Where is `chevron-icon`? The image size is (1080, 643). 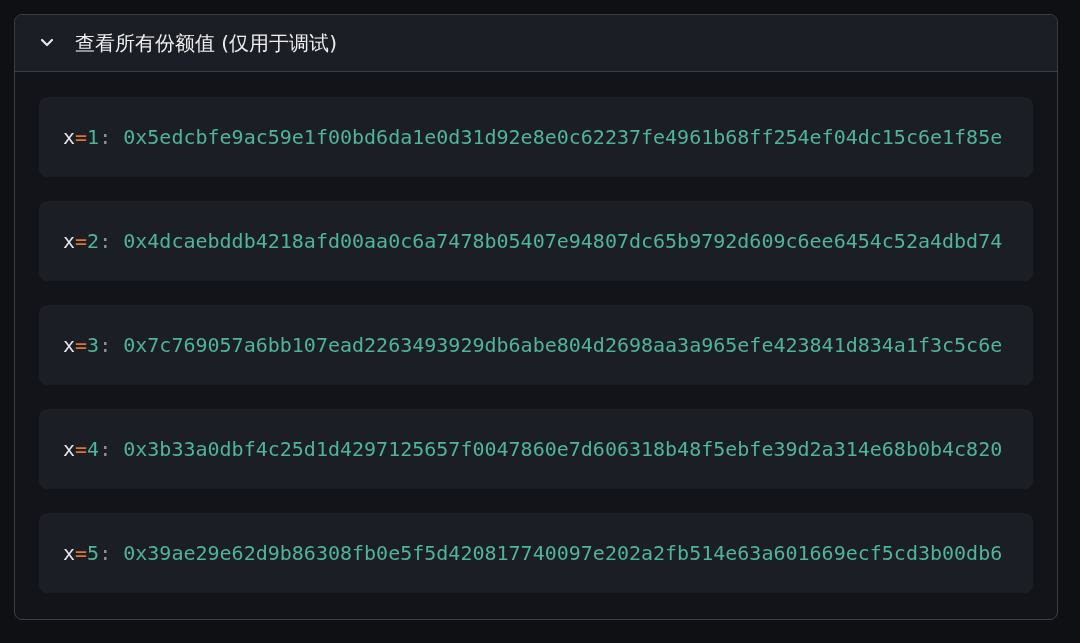 chevron-icon is located at coordinates (47, 43).